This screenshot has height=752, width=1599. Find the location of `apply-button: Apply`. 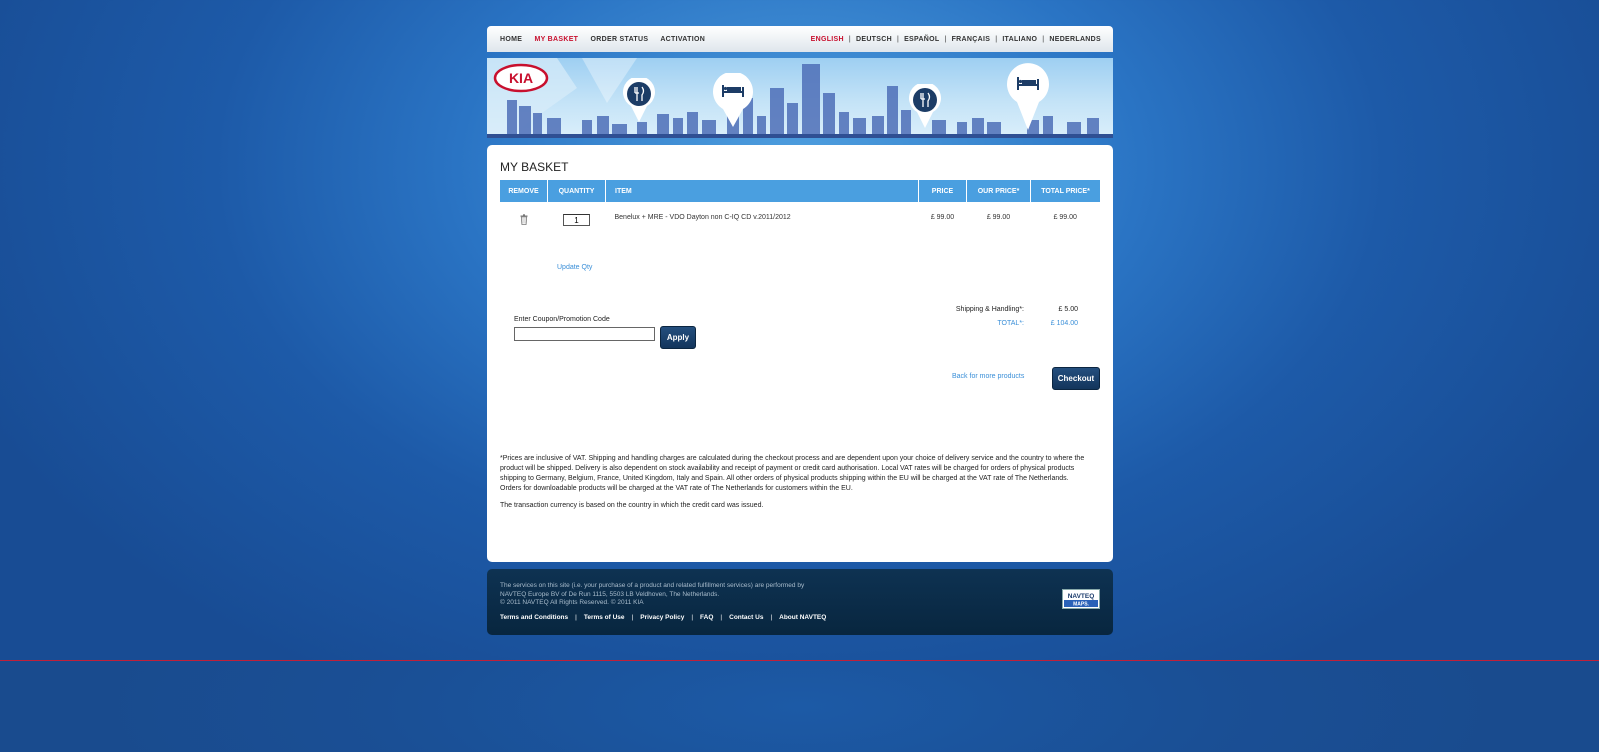

apply-button: Apply is located at coordinates (678, 337).